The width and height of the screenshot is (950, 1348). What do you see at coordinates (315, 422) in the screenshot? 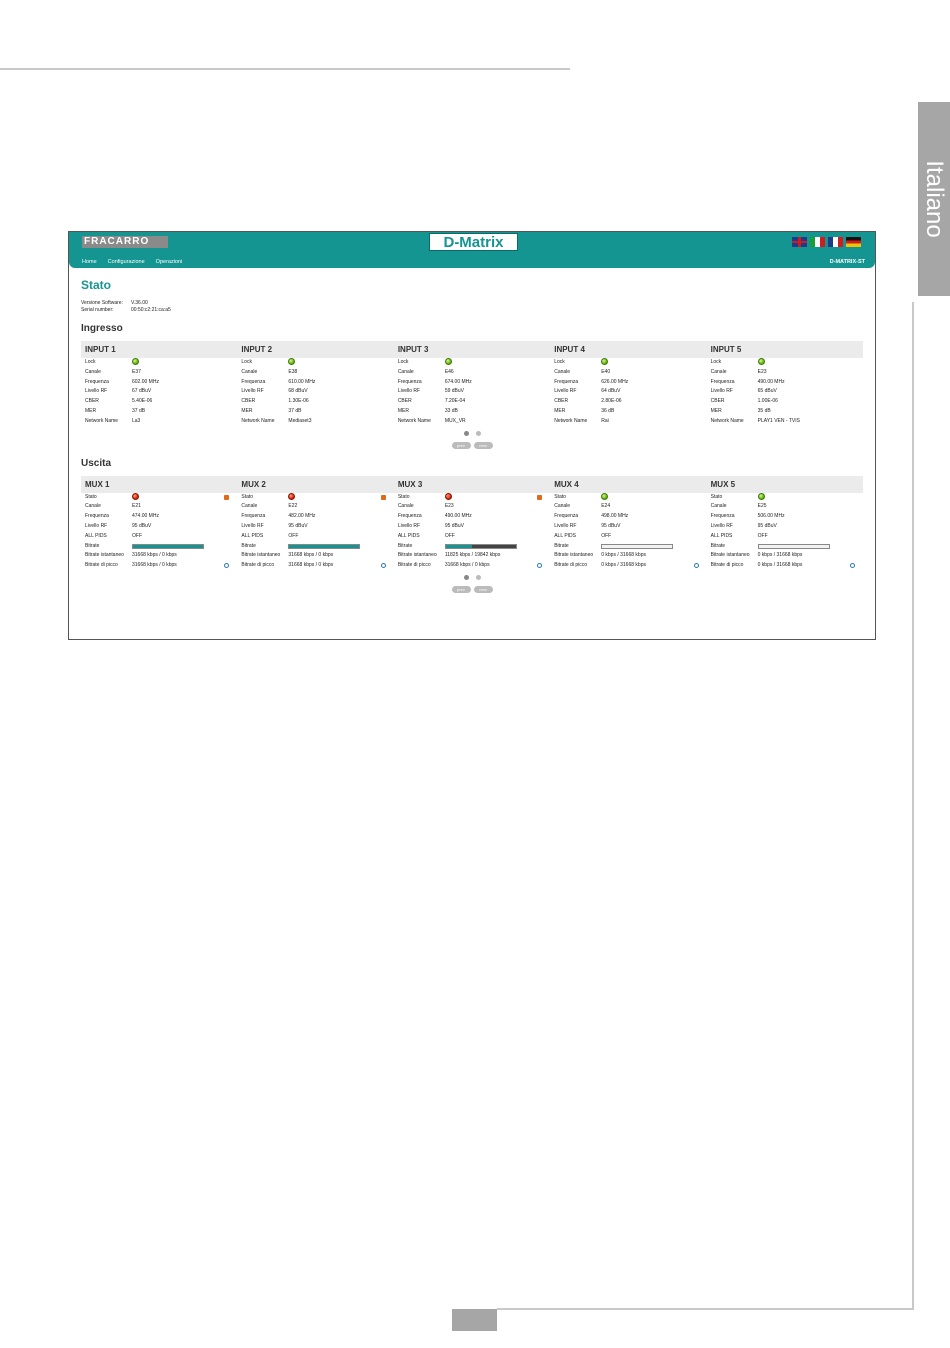
I see `input-row: Network Name Mediaset3` at bounding box center [315, 422].